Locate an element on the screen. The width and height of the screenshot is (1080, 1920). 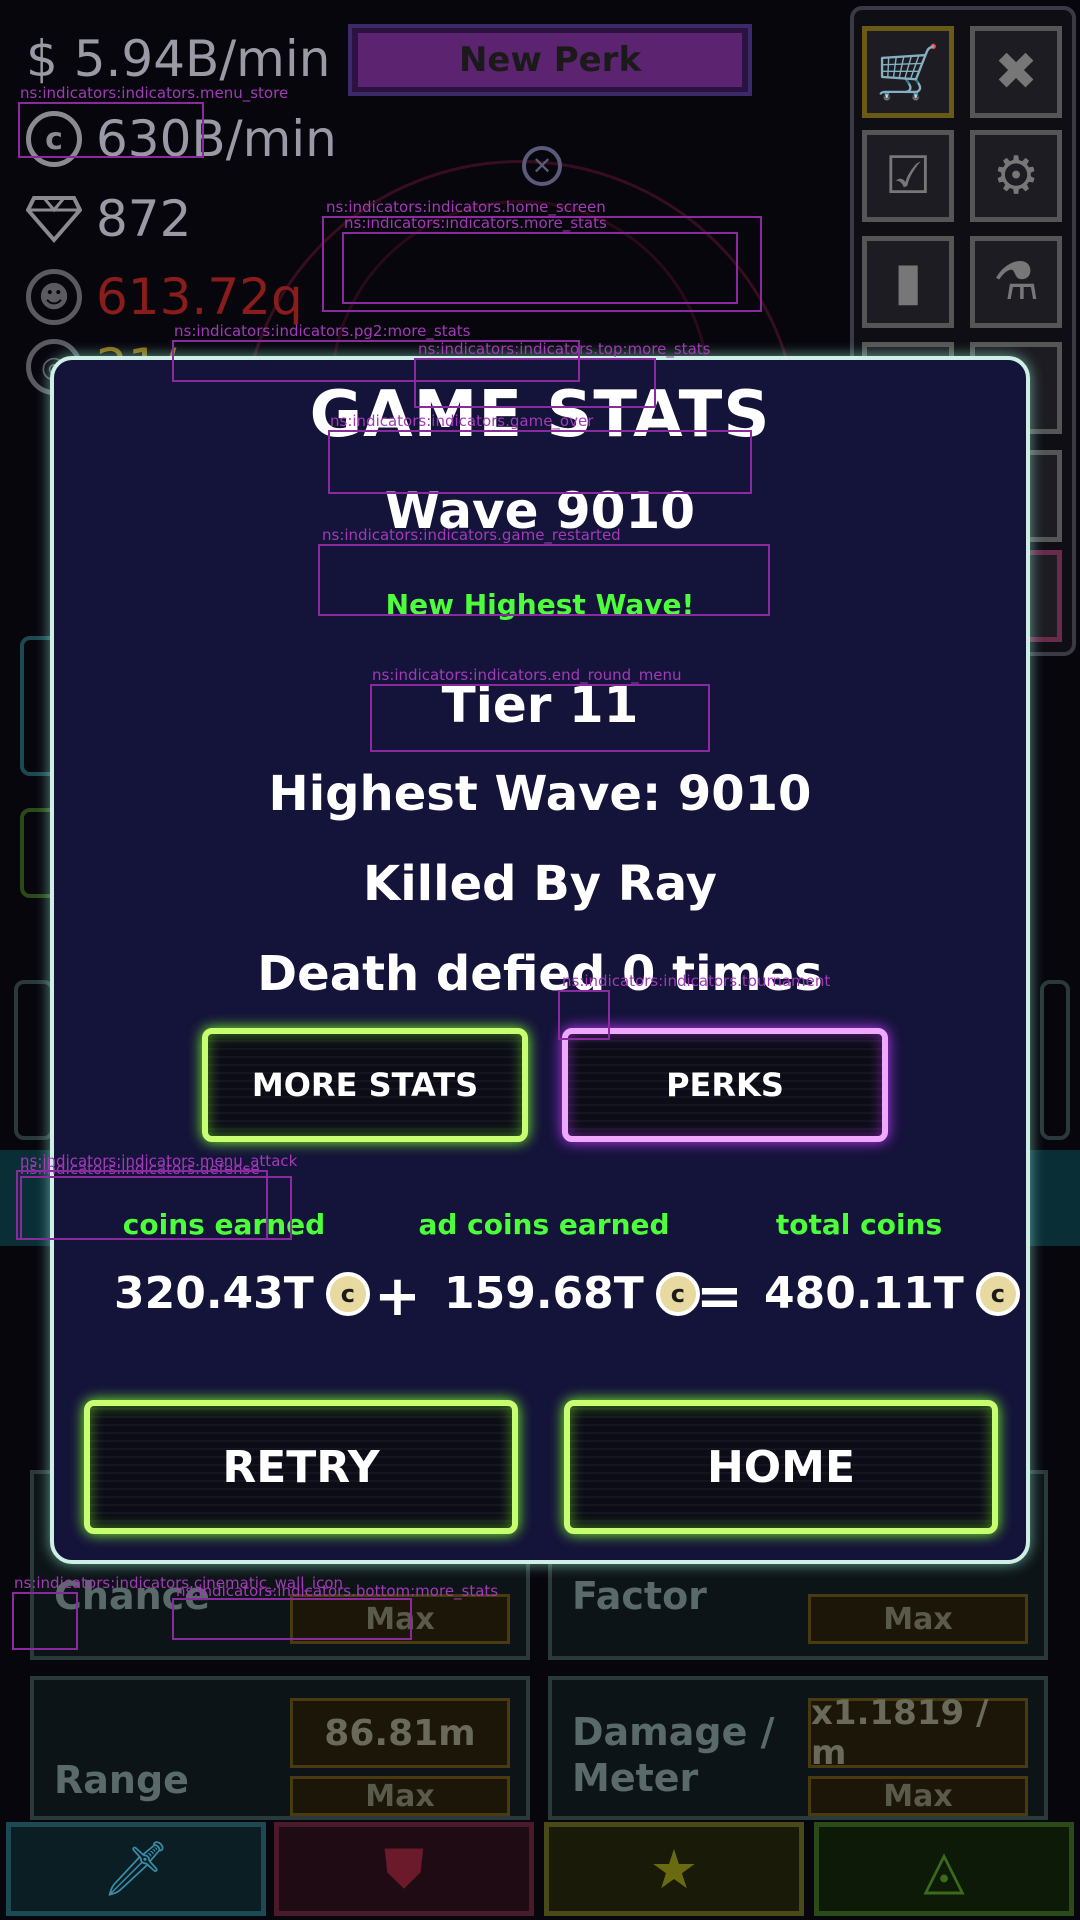
tower-icon: ✕ is located at coordinates (542, 166).